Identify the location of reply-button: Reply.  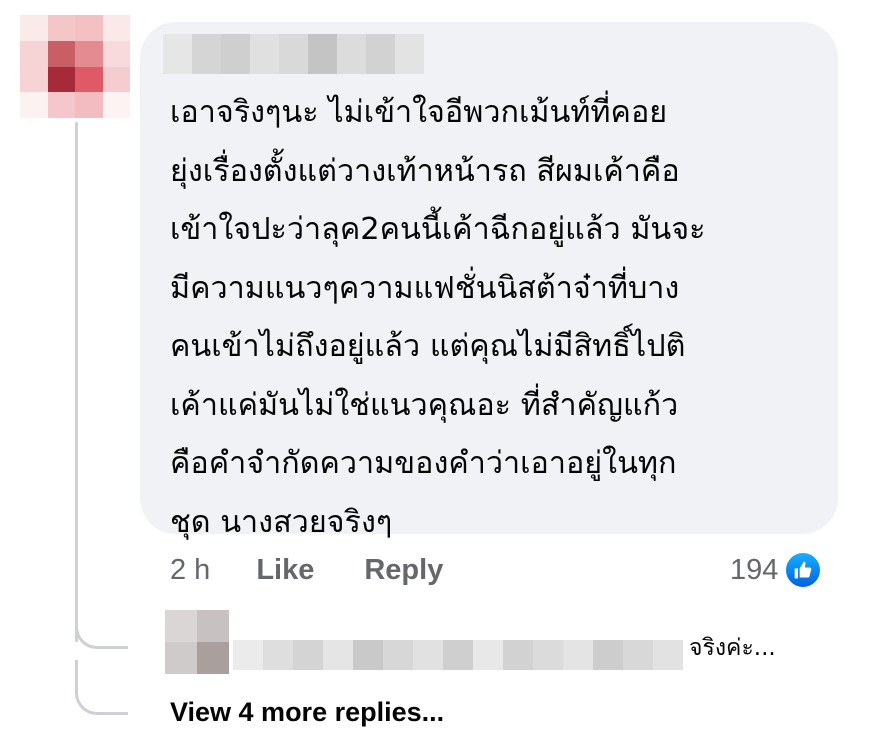
(403, 570).